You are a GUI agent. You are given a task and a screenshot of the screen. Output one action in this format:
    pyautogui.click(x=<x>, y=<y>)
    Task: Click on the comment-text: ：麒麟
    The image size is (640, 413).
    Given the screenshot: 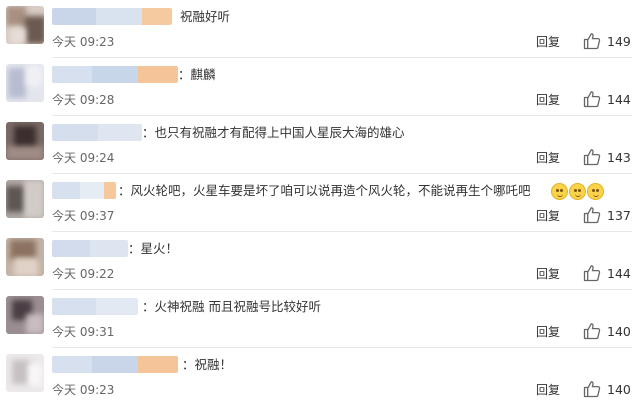 What is the action you would take?
    pyautogui.click(x=197, y=74)
    